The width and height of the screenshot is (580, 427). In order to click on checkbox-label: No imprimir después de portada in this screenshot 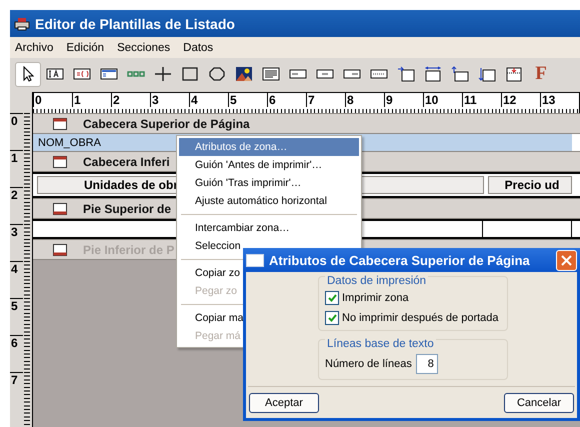, I will do `click(420, 318)`.